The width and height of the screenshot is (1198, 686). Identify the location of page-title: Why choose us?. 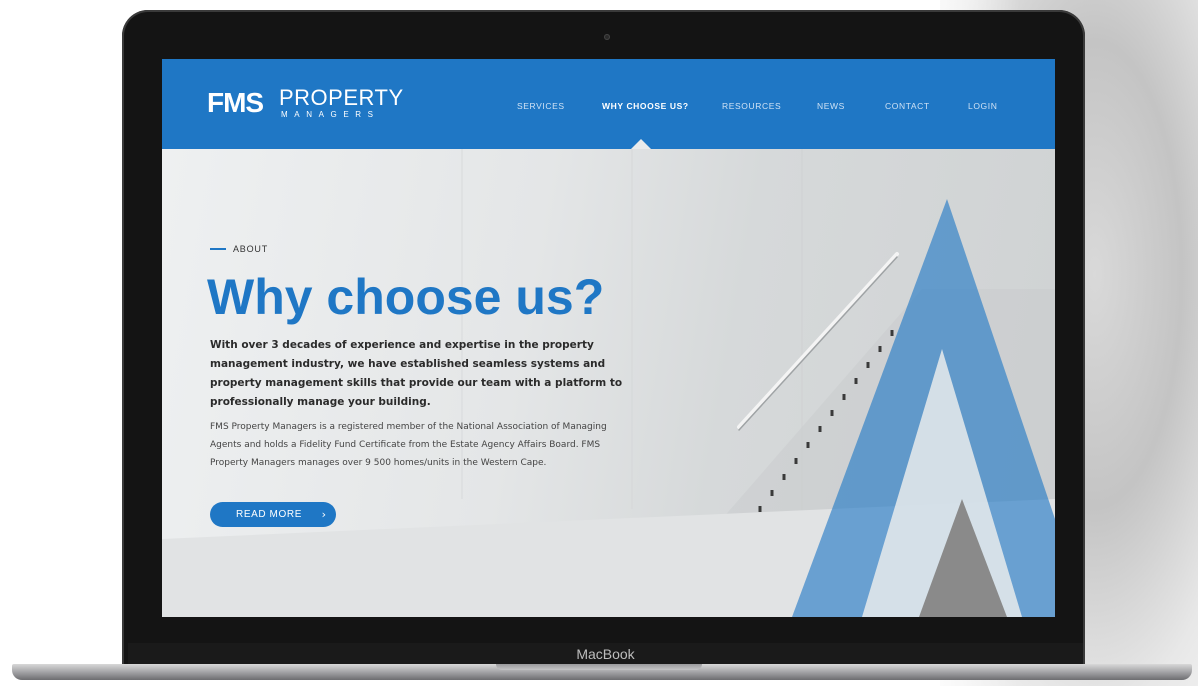
(406, 297).